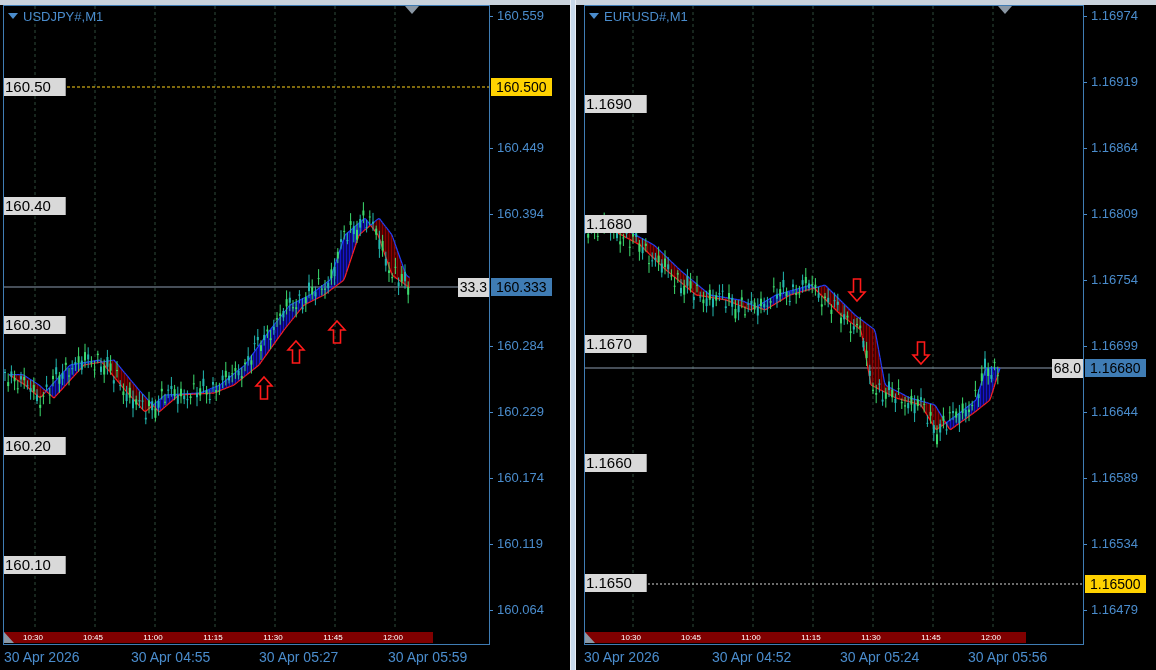 This screenshot has width=1156, height=670. Describe the element at coordinates (63, 17) in the screenshot. I see `chart-title: USDJPY#,M1` at that location.